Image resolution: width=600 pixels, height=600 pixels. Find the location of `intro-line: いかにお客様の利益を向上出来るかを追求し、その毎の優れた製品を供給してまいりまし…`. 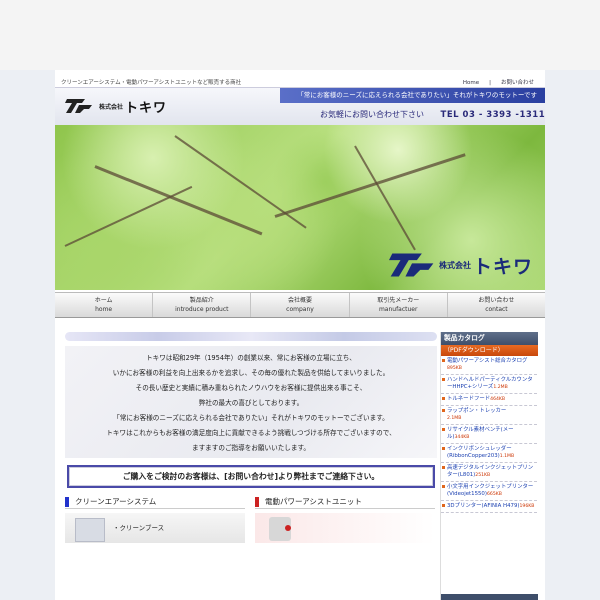

intro-line: いかにお客様の利益を向上出来るかを追求し、その毎の優れた製品を供給してまいりまし… is located at coordinates (251, 373).